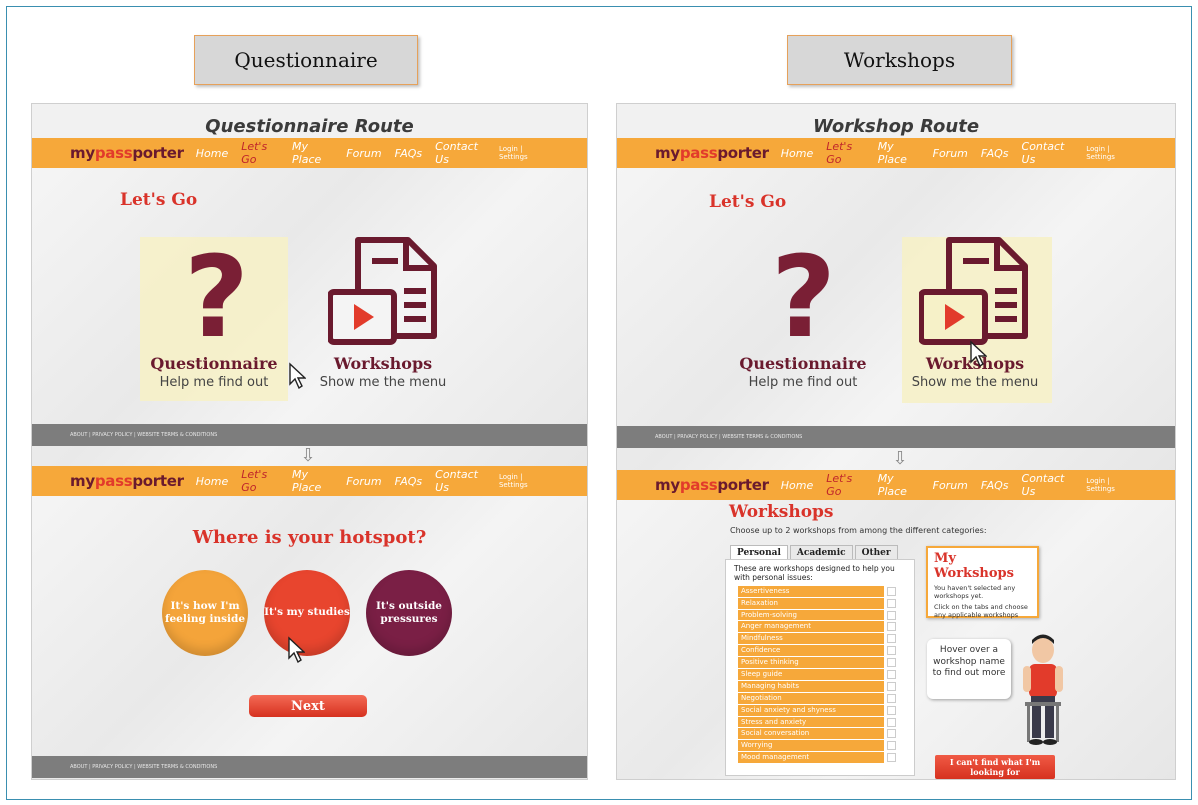 This screenshot has width=1198, height=805. What do you see at coordinates (817, 627) in the screenshot?
I see `workshop-list-item: Anger management` at bounding box center [817, 627].